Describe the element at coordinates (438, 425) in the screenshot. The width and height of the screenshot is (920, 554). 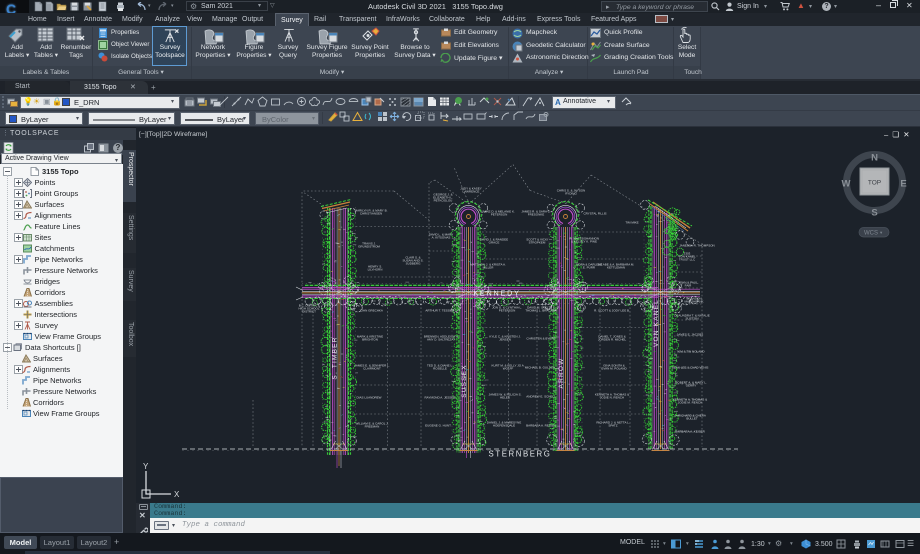
I see `svg-text: EUGENE G. HUNT` at that location.